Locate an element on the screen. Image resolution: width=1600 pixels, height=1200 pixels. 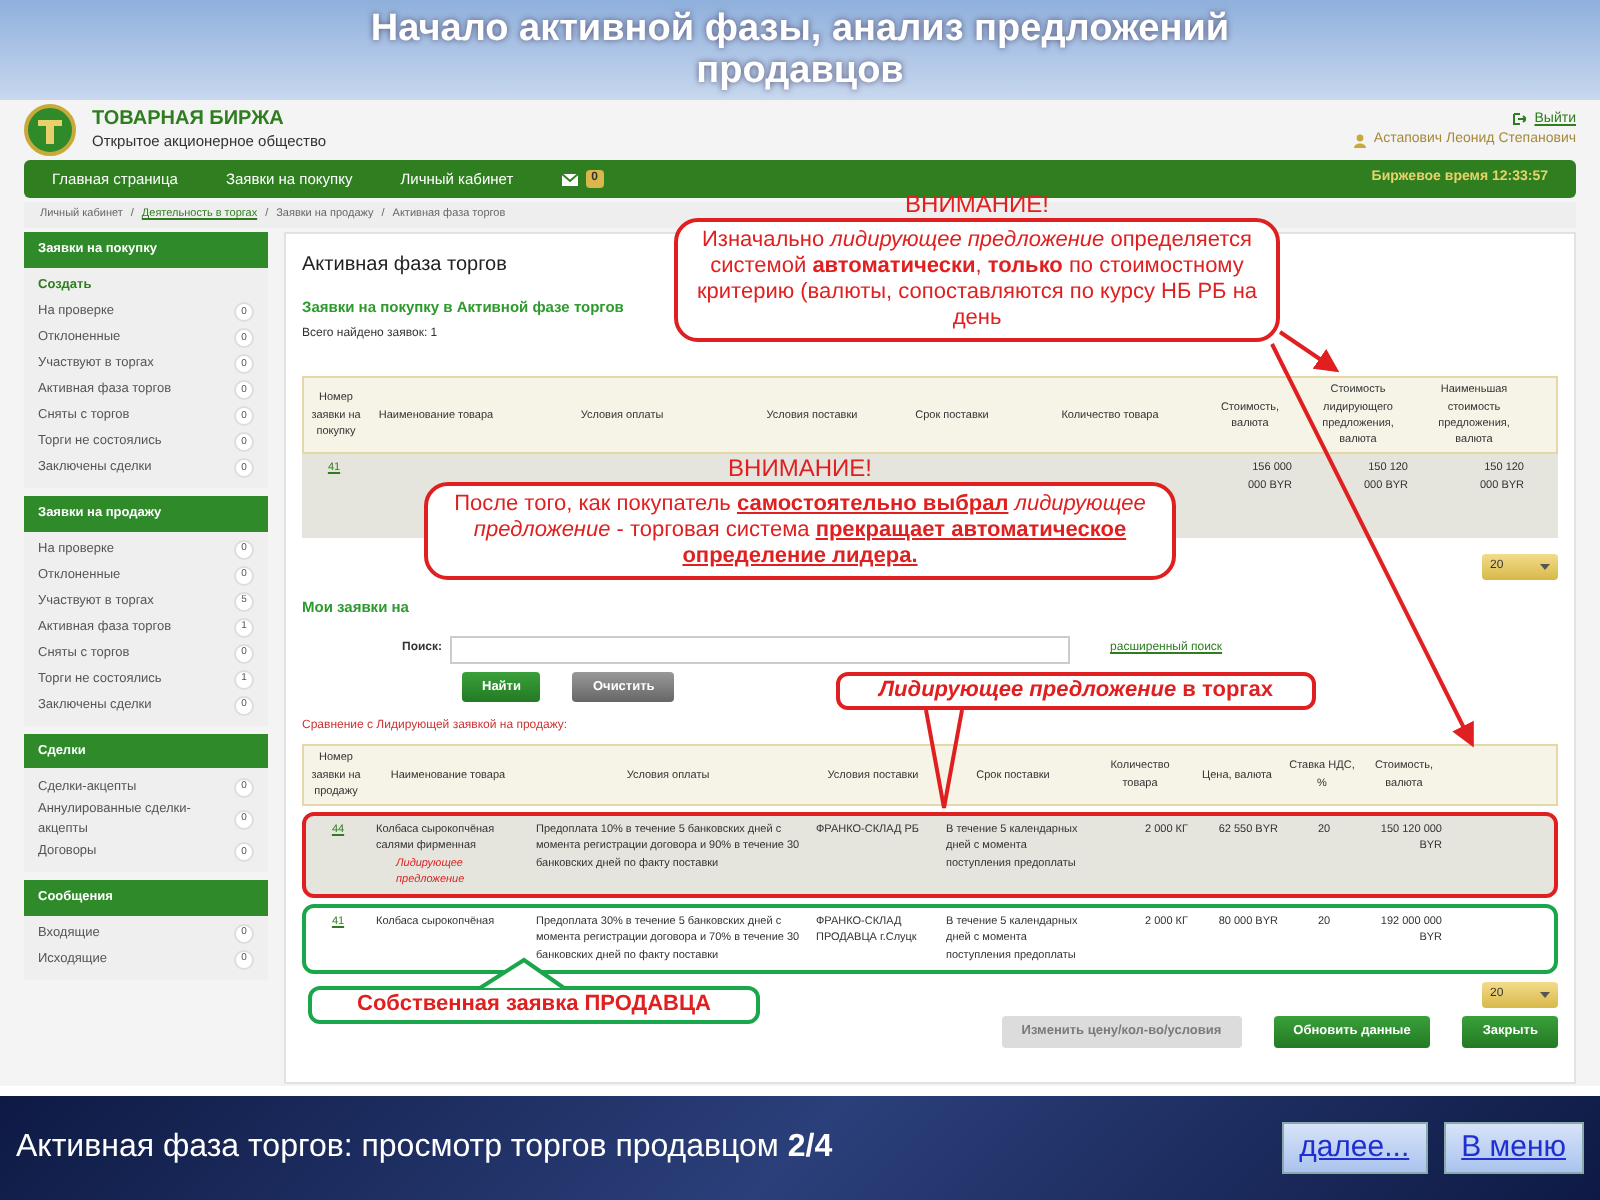
page-heading: Активная фаза торгов is located at coordinates (404, 266).